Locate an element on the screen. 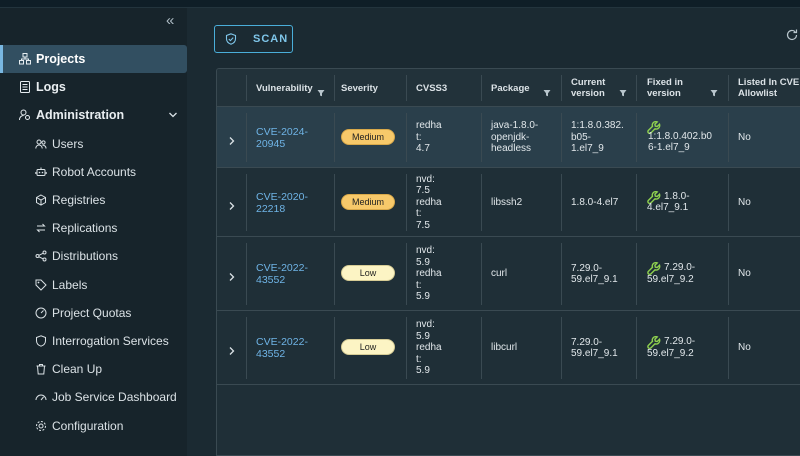 This screenshot has width=800, height=456. sidebar-item-label: Registries is located at coordinates (79, 200).